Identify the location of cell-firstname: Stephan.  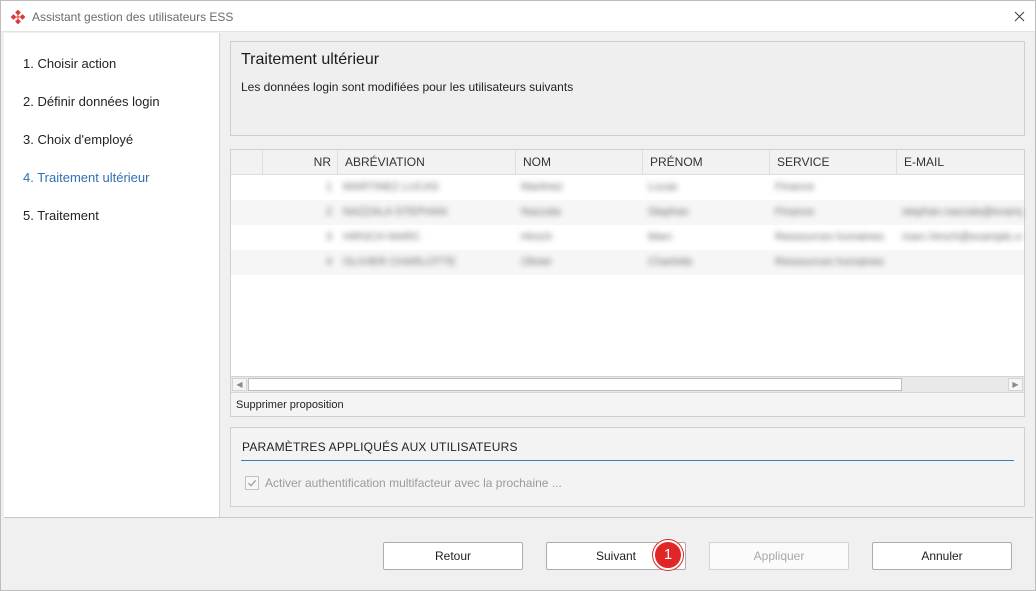
(668, 212).